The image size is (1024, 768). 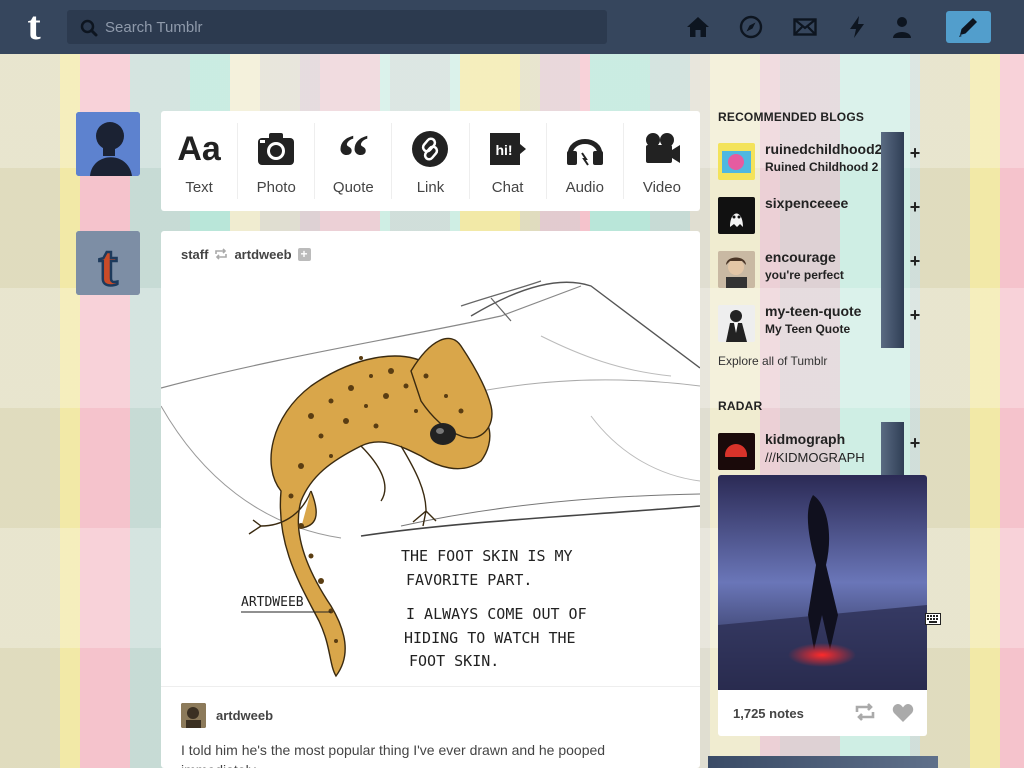 I want to click on reblogger-name: staff, so click(x=194, y=254).